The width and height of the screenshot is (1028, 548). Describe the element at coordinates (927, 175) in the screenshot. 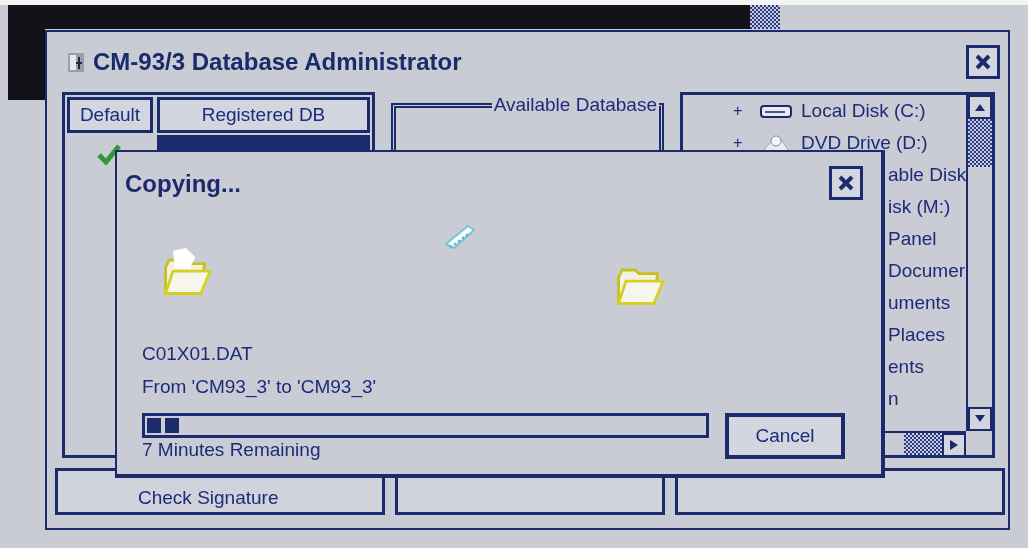

I see `tree-item: able Disk` at that location.